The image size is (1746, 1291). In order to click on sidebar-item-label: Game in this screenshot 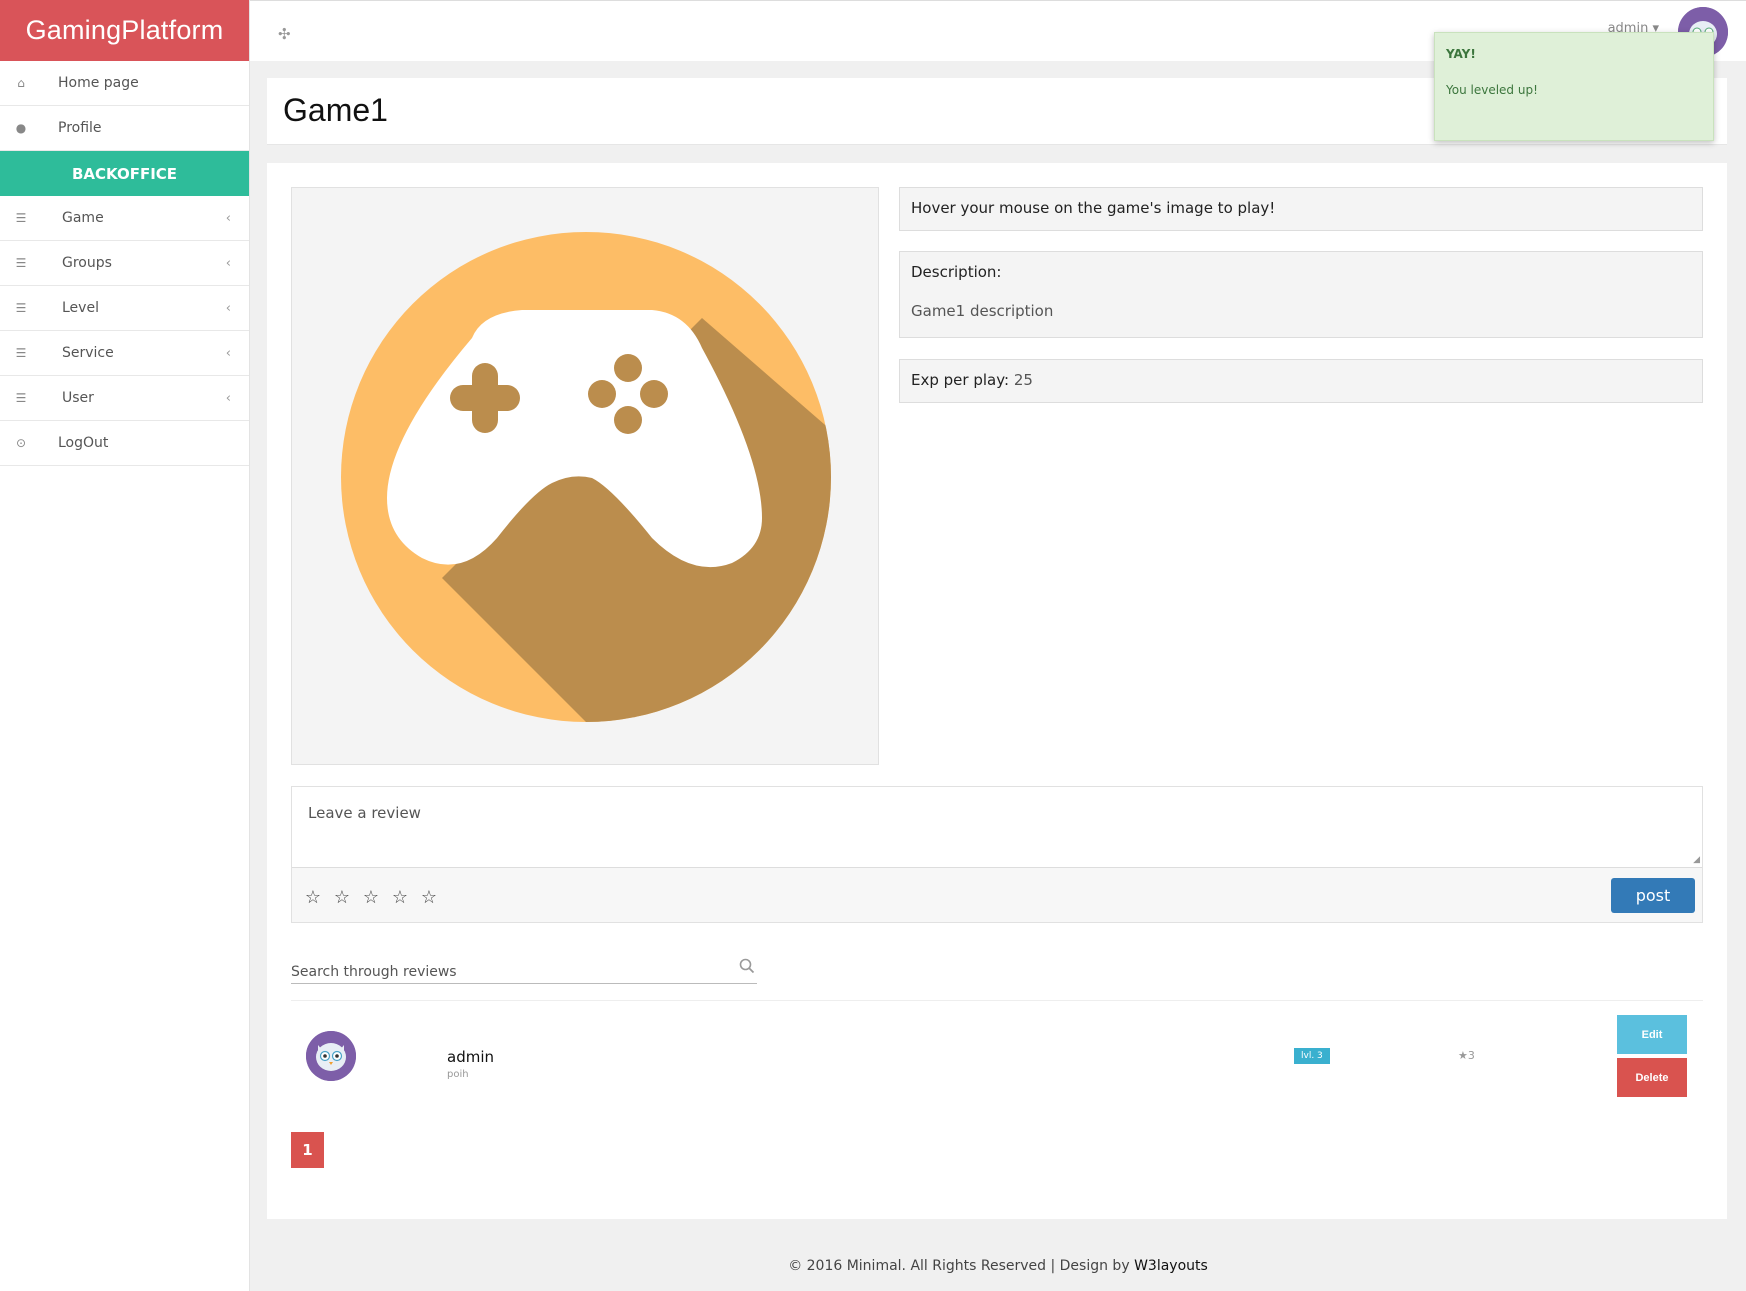, I will do `click(83, 218)`.